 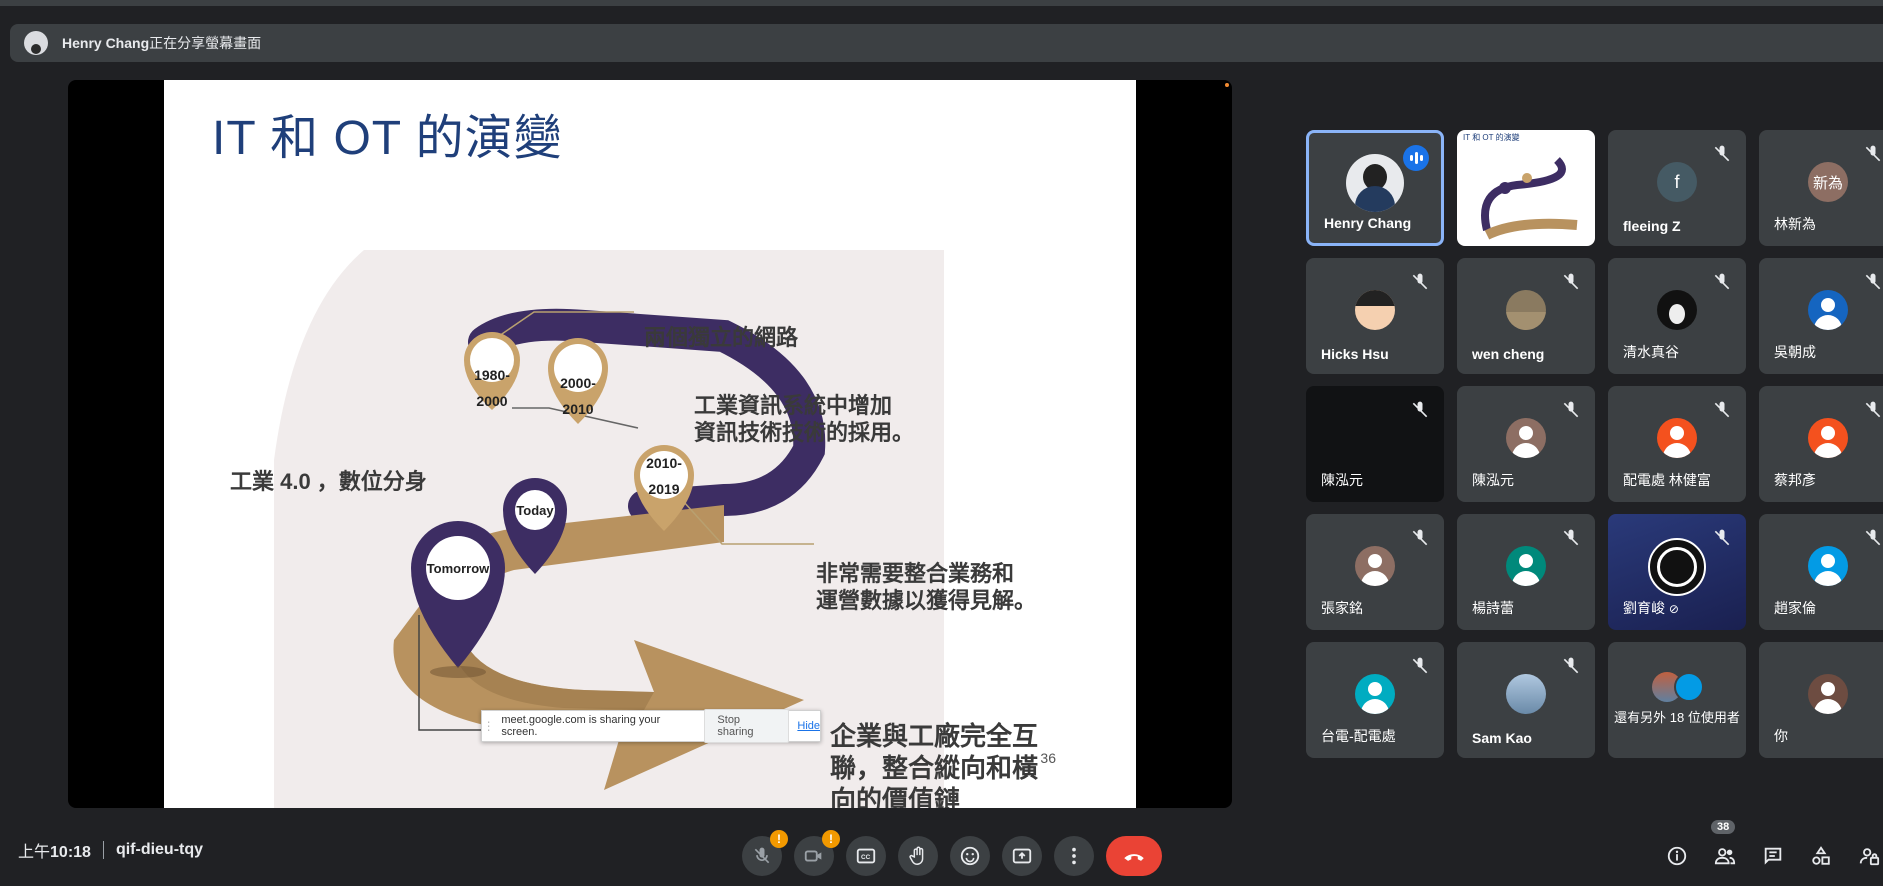 I want to click on participant-tile: 清水真谷, so click(x=1677, y=316).